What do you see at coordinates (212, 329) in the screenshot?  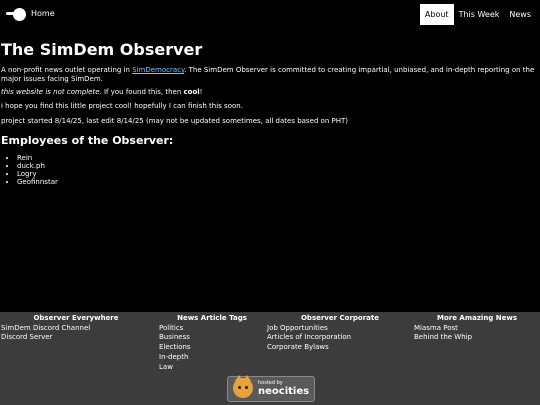 I see `footer-link: Politics` at bounding box center [212, 329].